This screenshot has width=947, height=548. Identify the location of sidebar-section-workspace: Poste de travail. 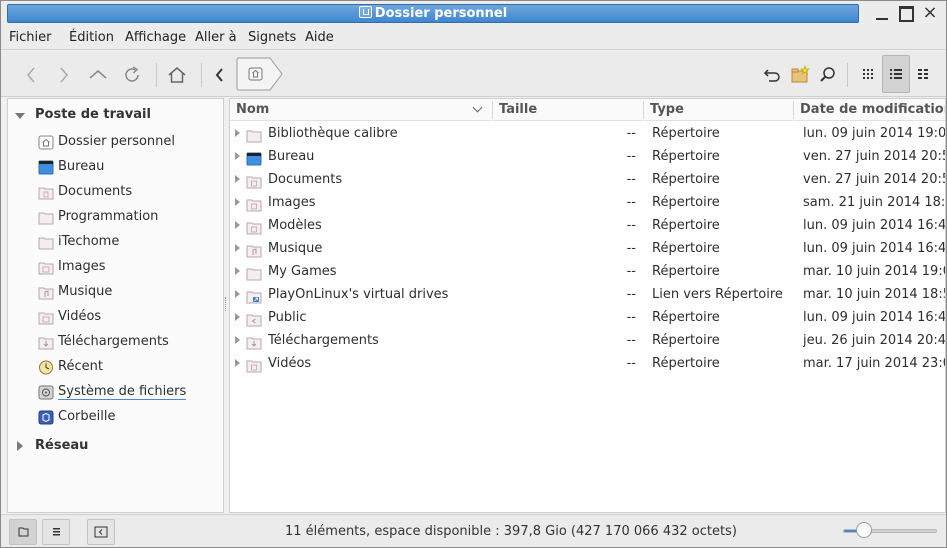
(115, 116).